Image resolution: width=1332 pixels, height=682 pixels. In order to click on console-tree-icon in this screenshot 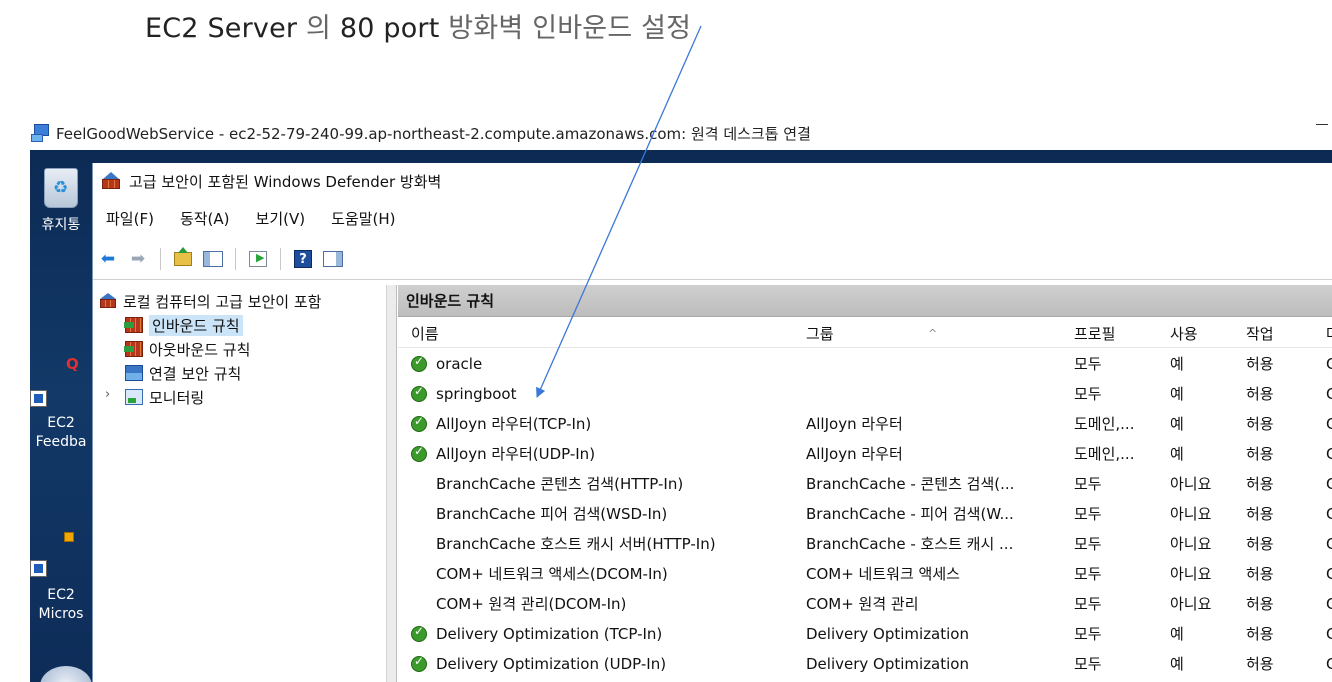, I will do `click(213, 259)`.